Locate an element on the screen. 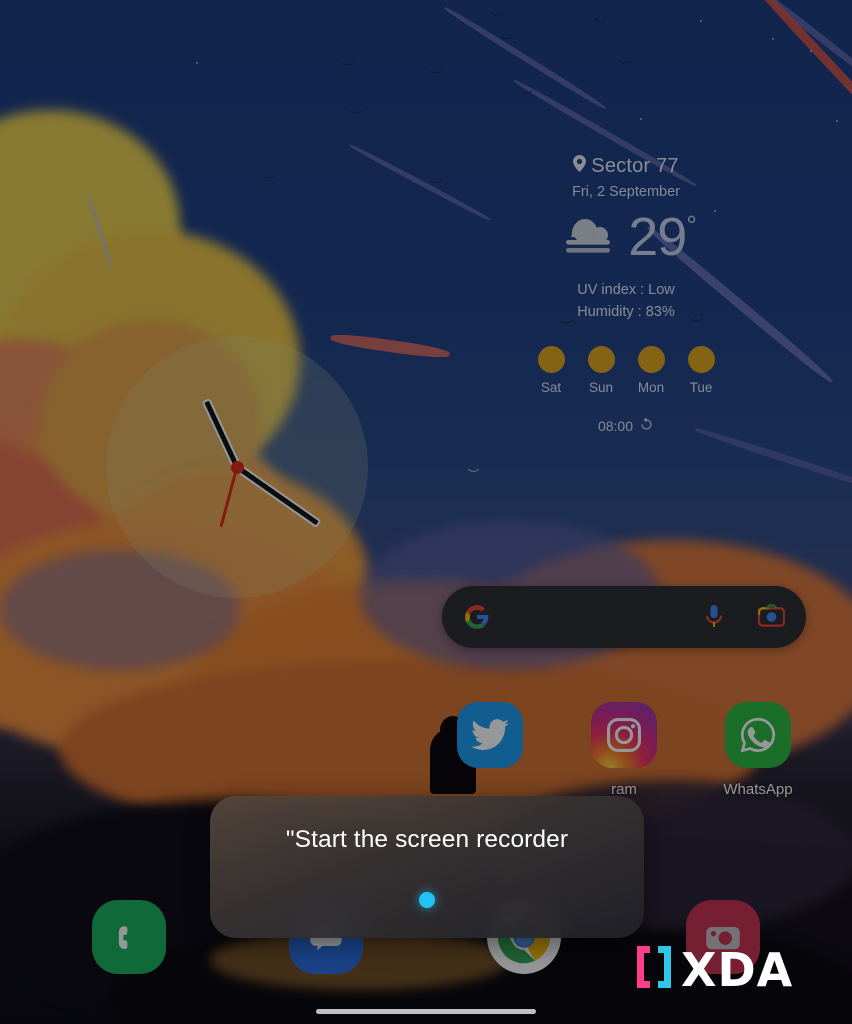 The width and height of the screenshot is (852, 1024). xda-bracket-logo-icon is located at coordinates (654, 969).